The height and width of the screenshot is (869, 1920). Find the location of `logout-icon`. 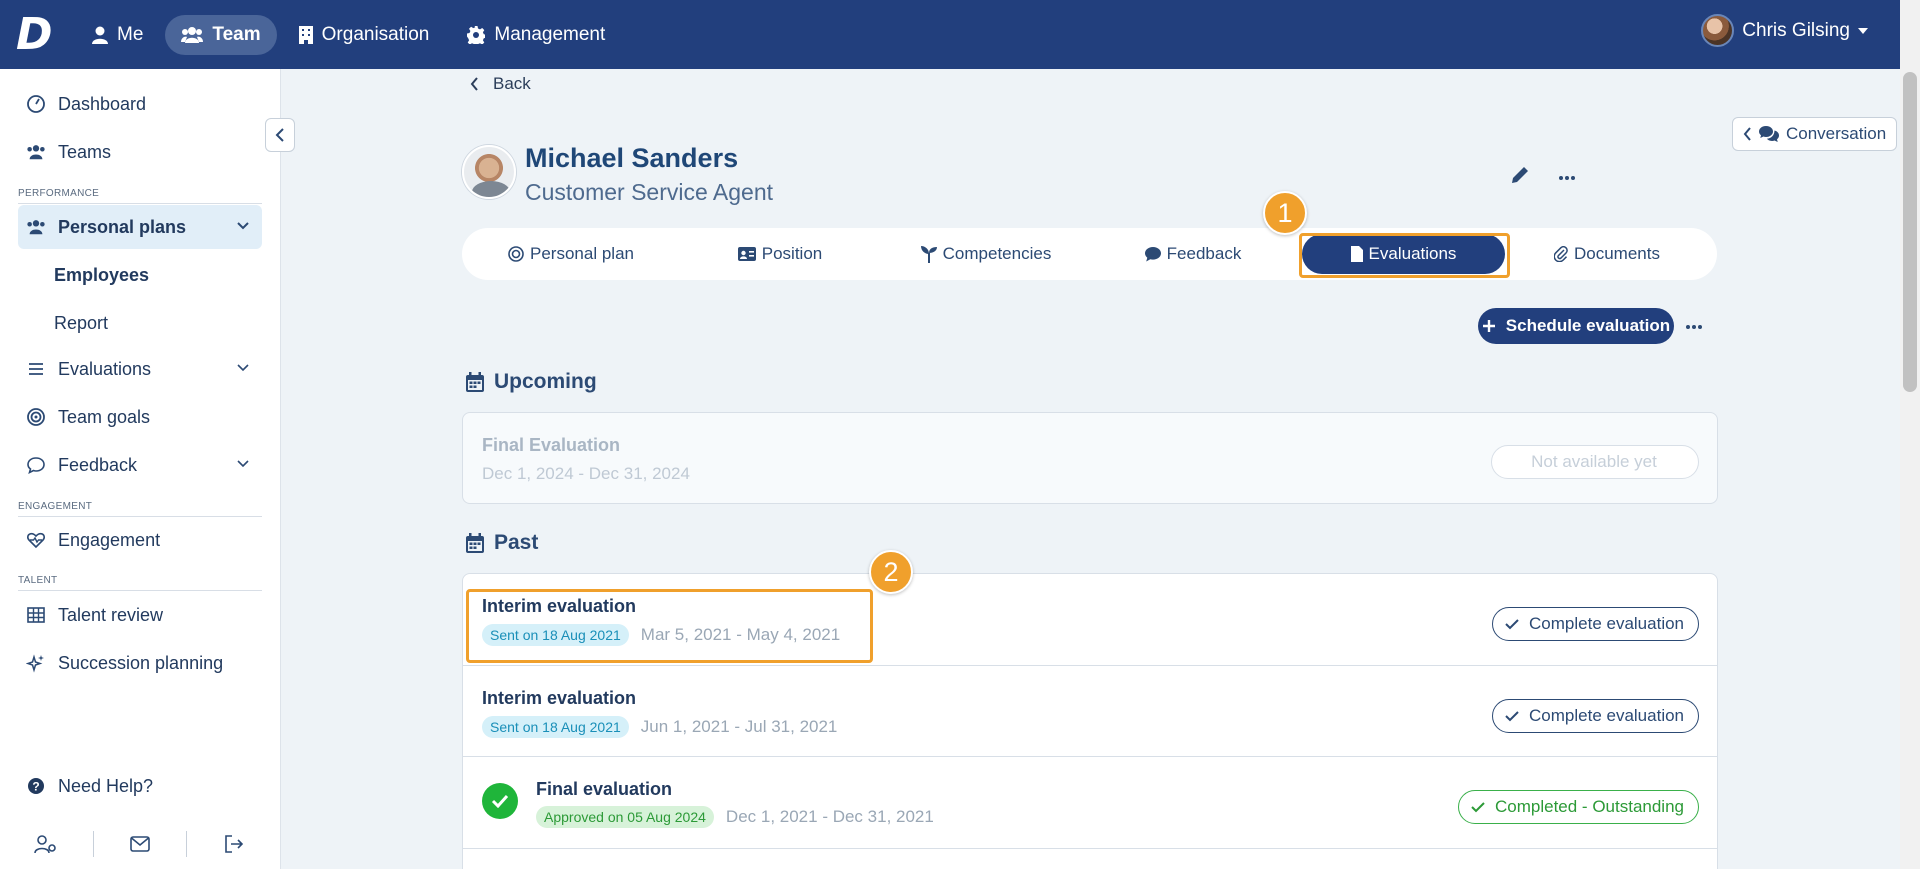

logout-icon is located at coordinates (233, 844).